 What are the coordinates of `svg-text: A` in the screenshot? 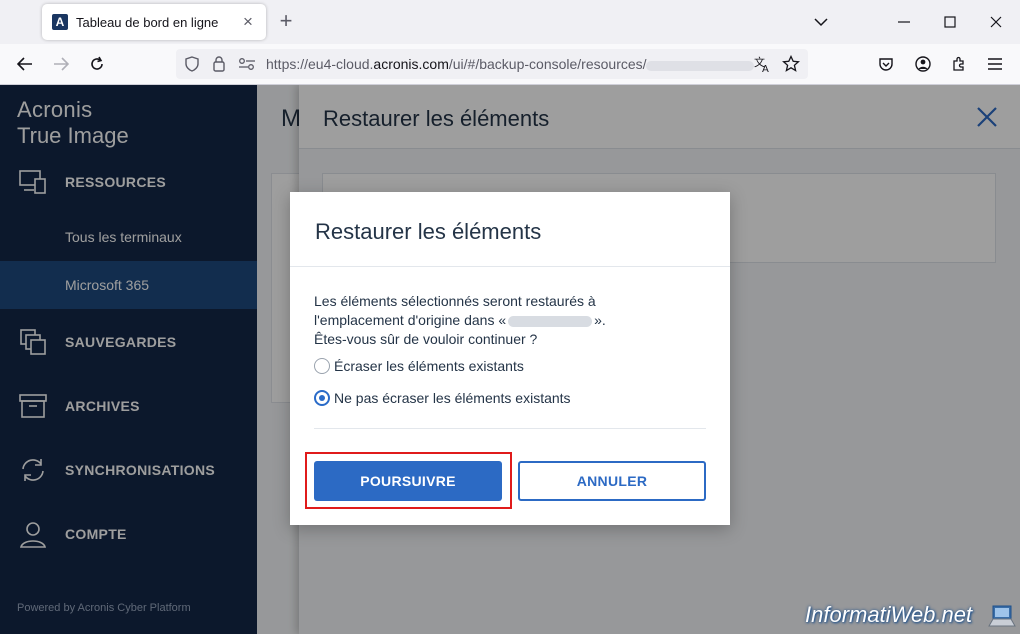 It's located at (765, 68).